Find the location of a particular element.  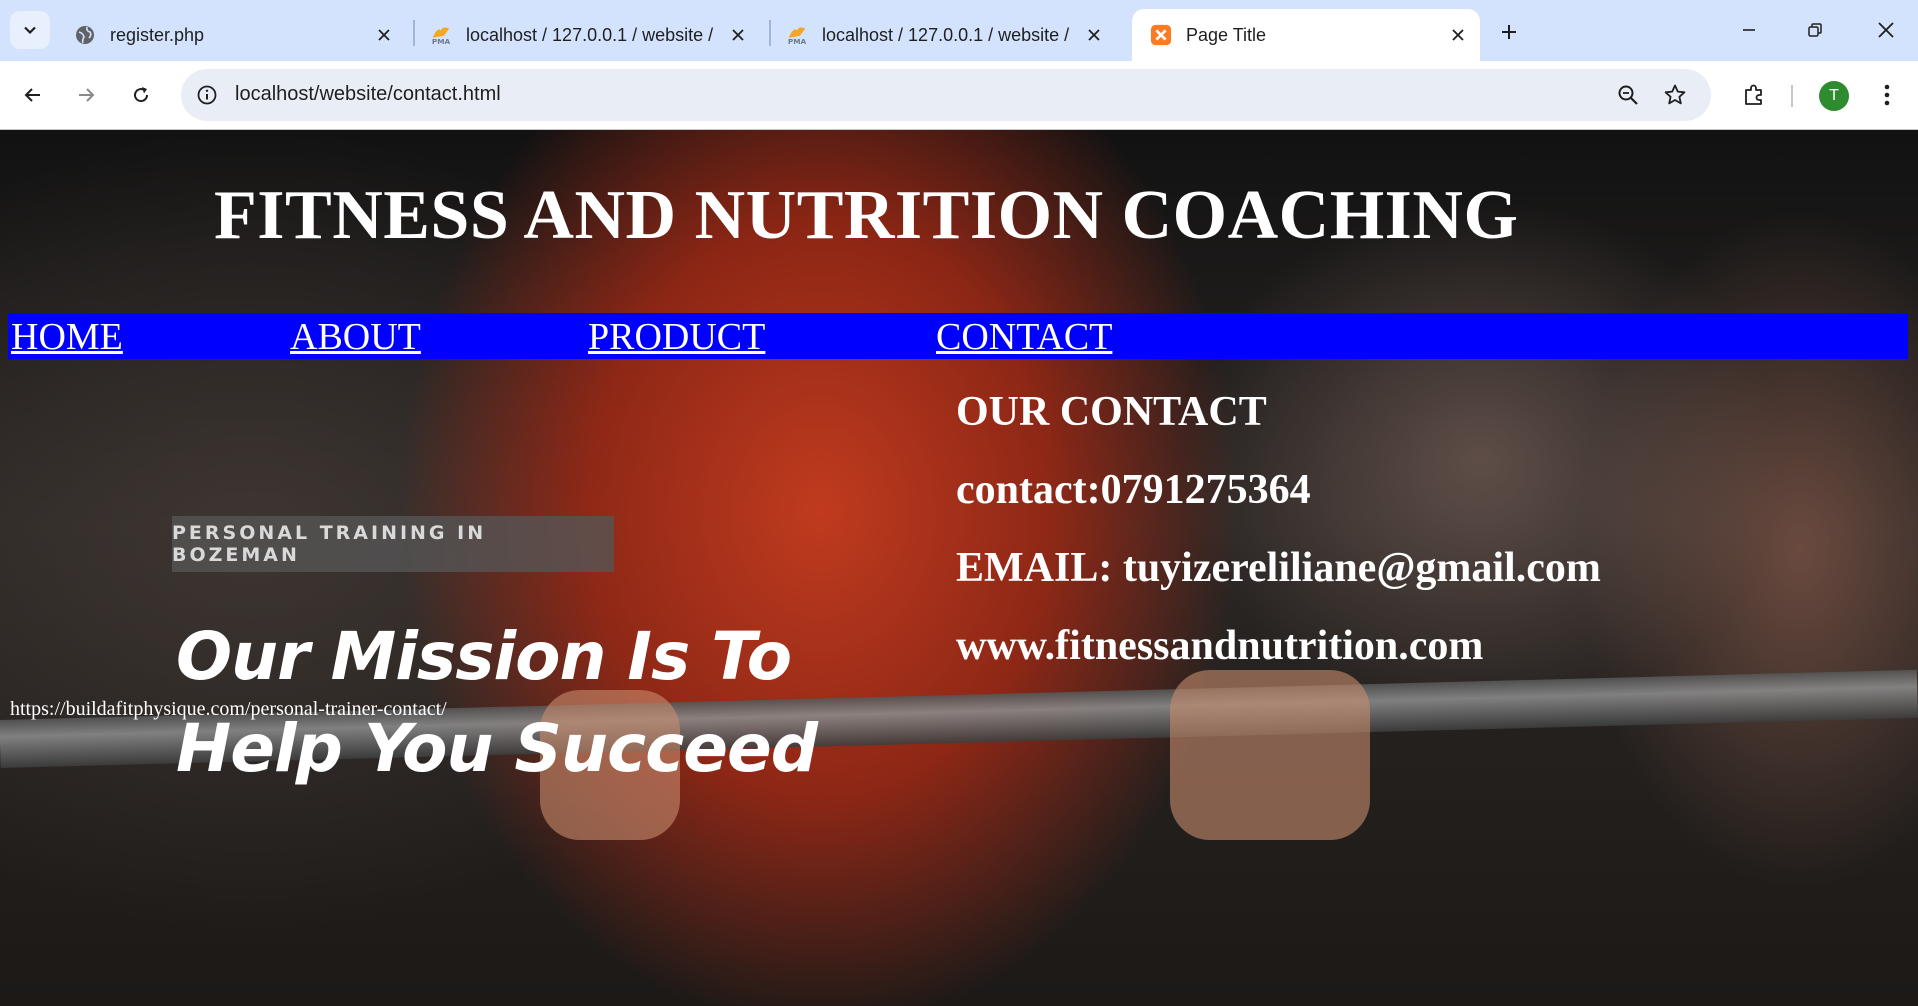

menu-button is located at coordinates (1887, 95).